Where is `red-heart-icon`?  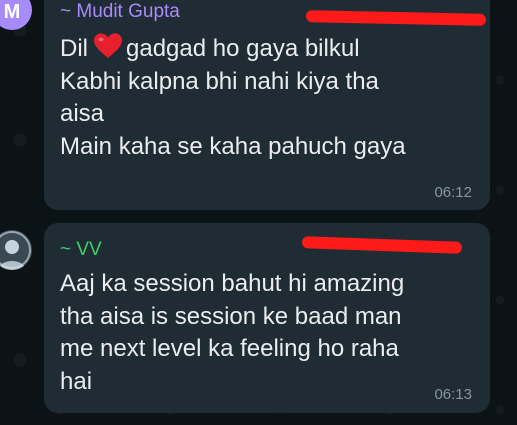 red-heart-icon is located at coordinates (108, 45).